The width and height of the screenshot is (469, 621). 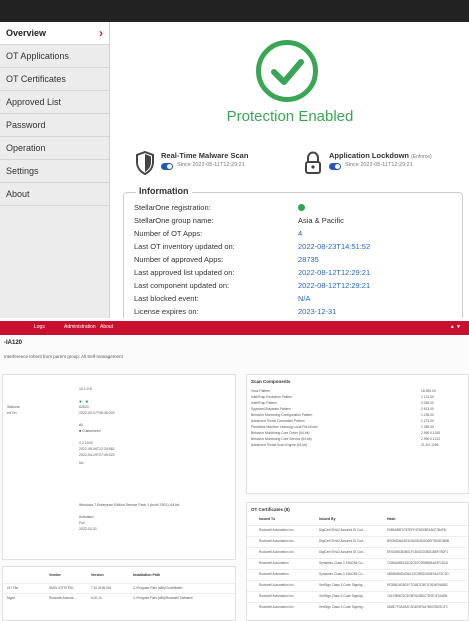 I want to click on scan-component-version: 2.389.00, so click(x=427, y=427).